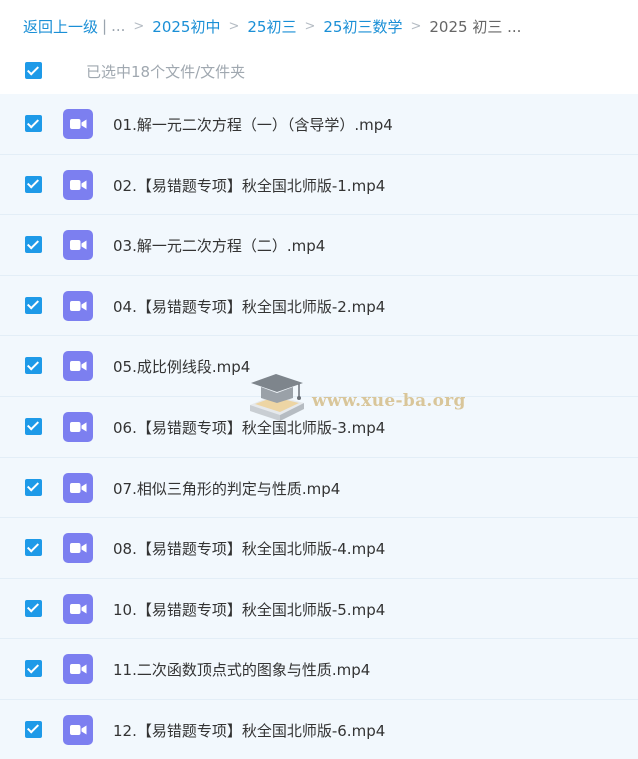 The width and height of the screenshot is (638, 759). What do you see at coordinates (249, 730) in the screenshot?
I see `file-name: 12.【易错题专项】秋全国北师版-6.mp4` at bounding box center [249, 730].